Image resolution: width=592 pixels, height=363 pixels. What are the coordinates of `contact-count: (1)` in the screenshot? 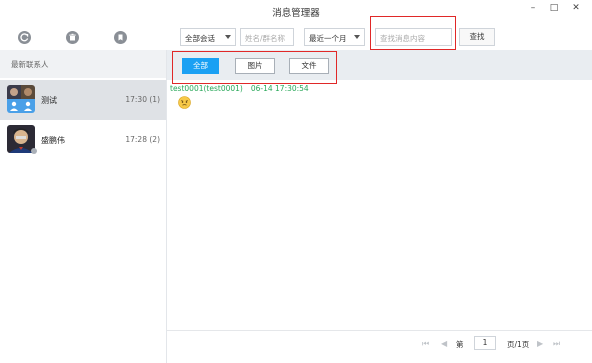 It's located at (154, 99).